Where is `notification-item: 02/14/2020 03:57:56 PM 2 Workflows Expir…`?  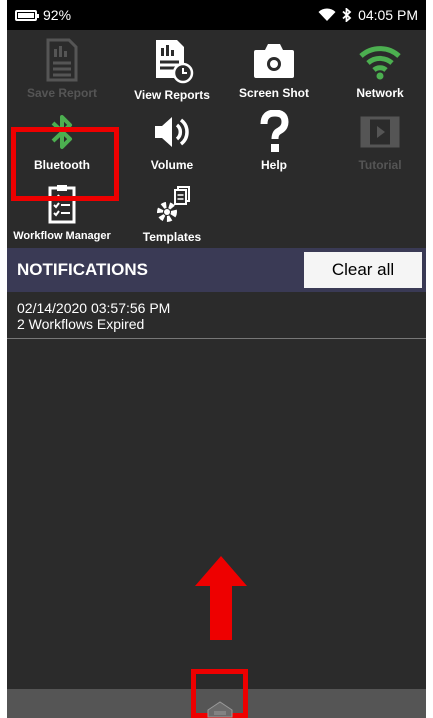 notification-item: 02/14/2020 03:57:56 PM 2 Workflows Expir… is located at coordinates (216, 315).